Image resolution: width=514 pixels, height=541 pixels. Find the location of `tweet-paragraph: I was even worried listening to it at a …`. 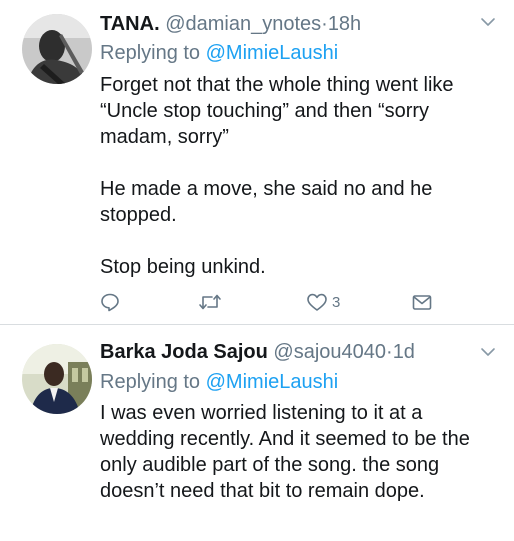

tweet-paragraph: I was even worried listening to it at a … is located at coordinates (285, 452).